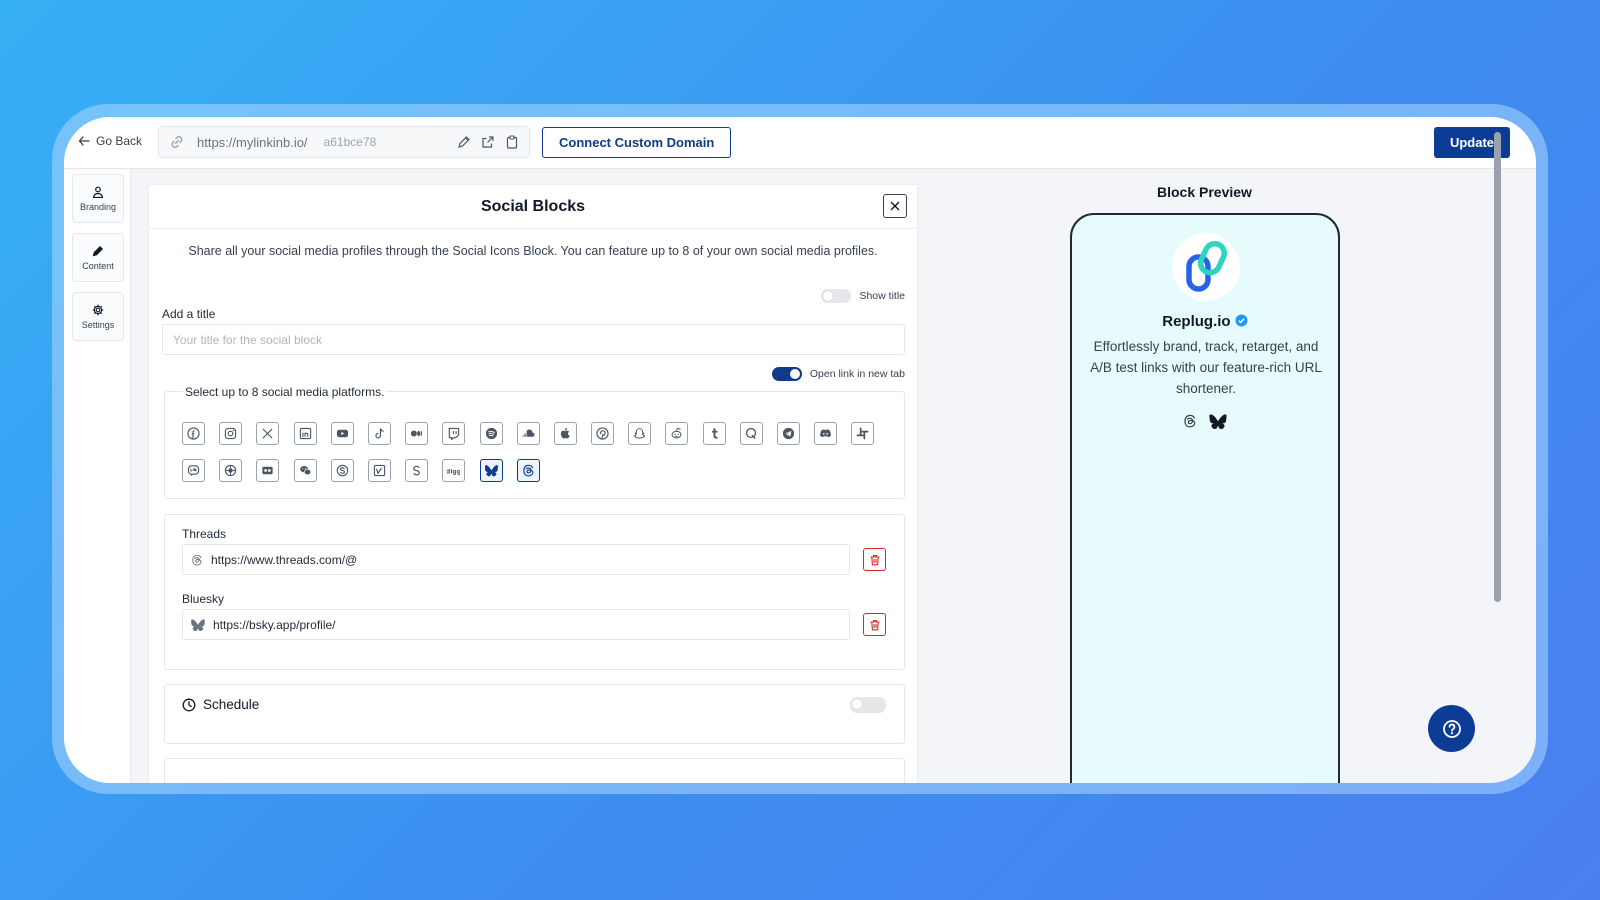 The image size is (1600, 900). Describe the element at coordinates (1497, 367) in the screenshot. I see `page-scrollbar` at that location.